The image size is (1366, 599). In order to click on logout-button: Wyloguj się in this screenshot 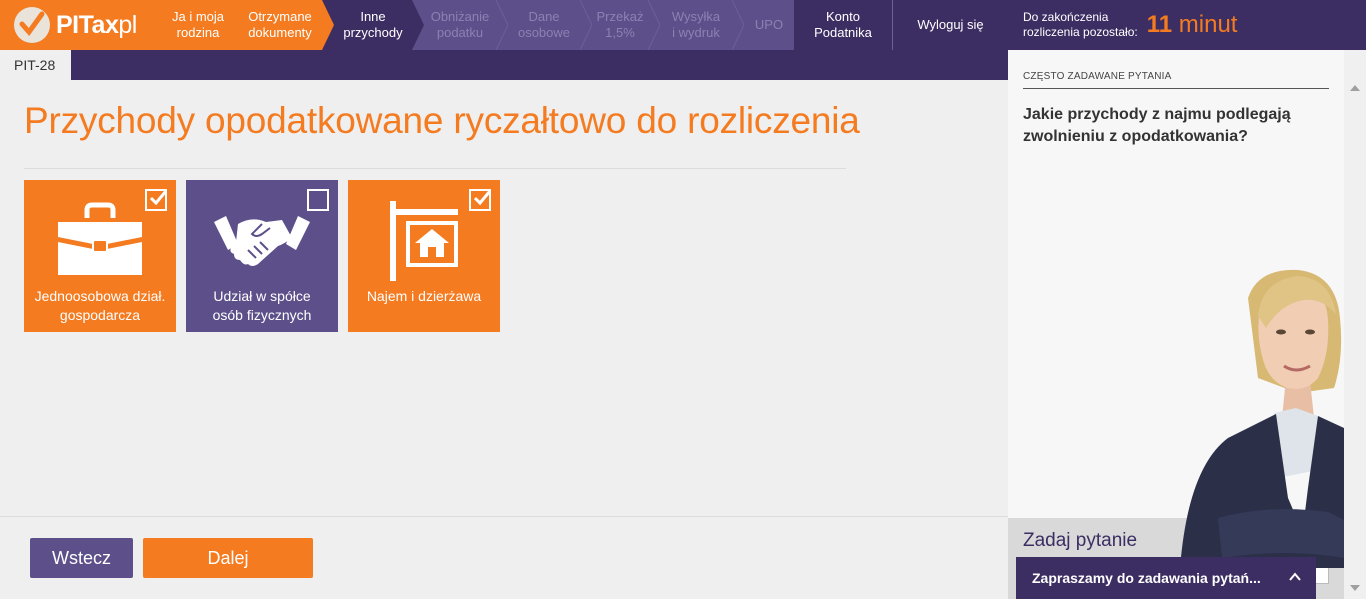, I will do `click(950, 25)`.